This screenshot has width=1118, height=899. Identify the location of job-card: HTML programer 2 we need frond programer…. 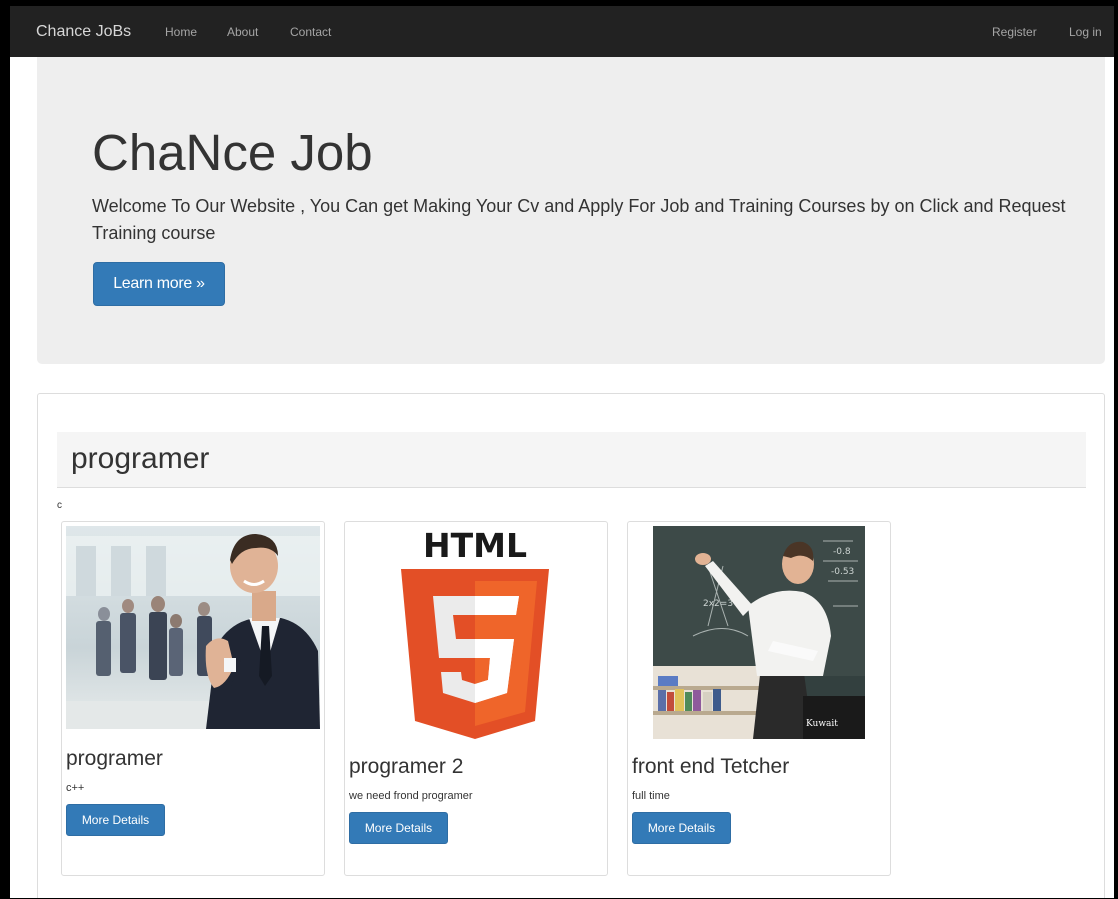
(476, 698).